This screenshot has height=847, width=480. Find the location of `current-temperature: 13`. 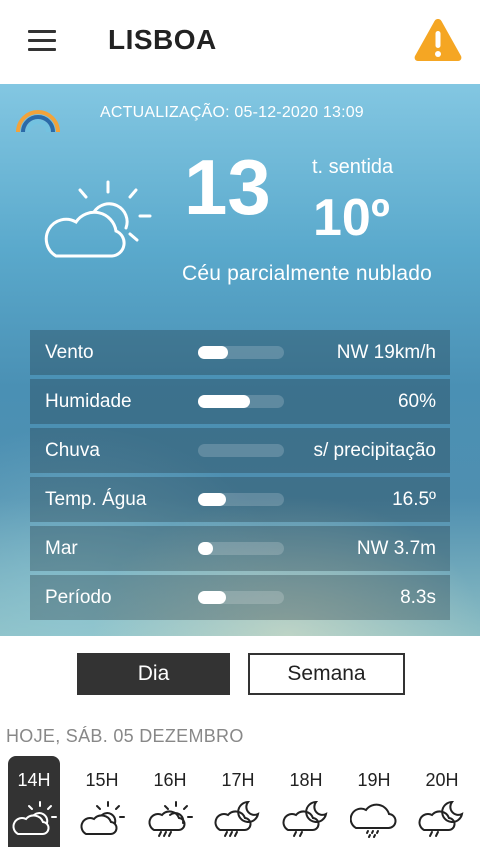

current-temperature: 13 is located at coordinates (227, 187).